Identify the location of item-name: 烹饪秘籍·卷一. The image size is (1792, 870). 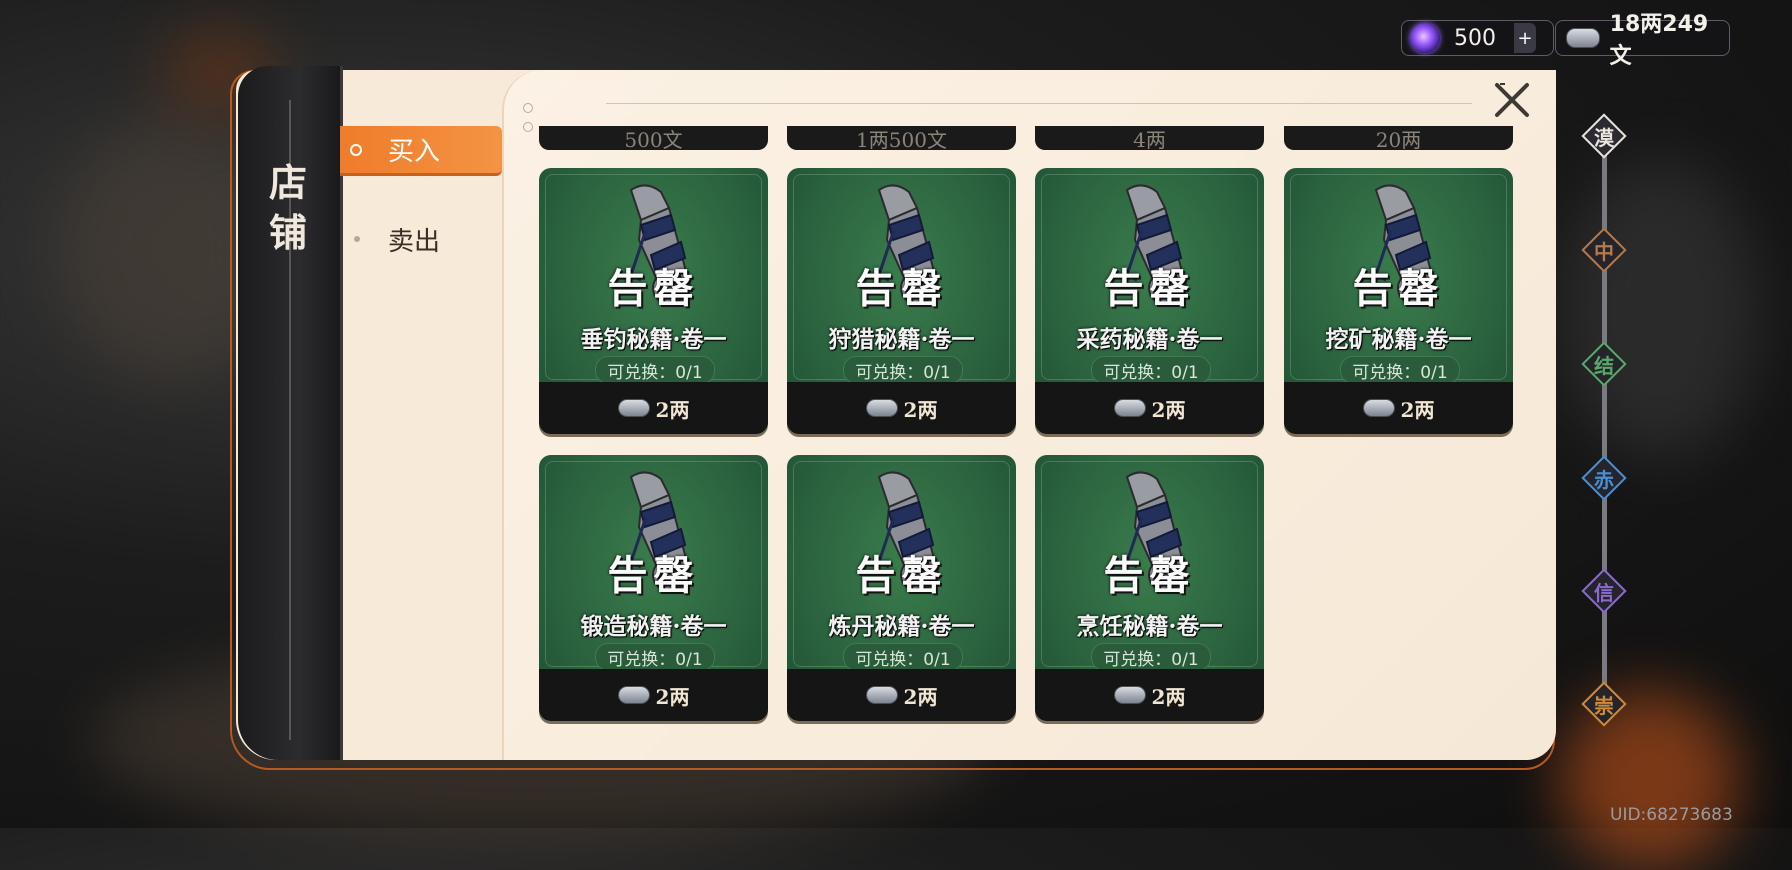
(1149, 626).